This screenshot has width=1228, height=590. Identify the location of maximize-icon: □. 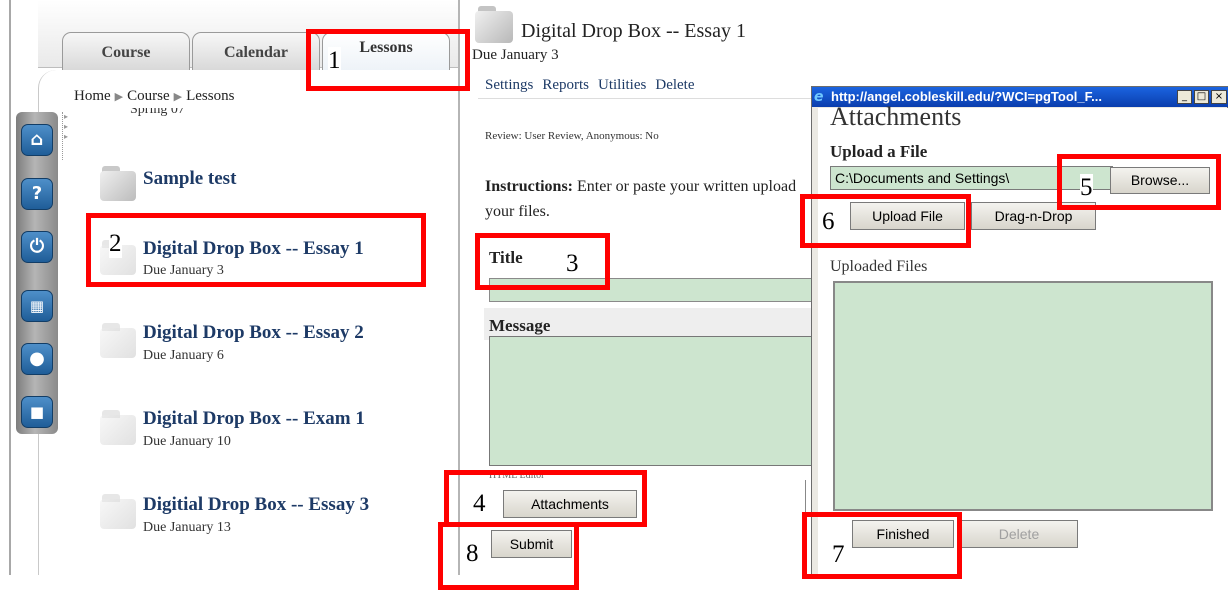
(1201, 97).